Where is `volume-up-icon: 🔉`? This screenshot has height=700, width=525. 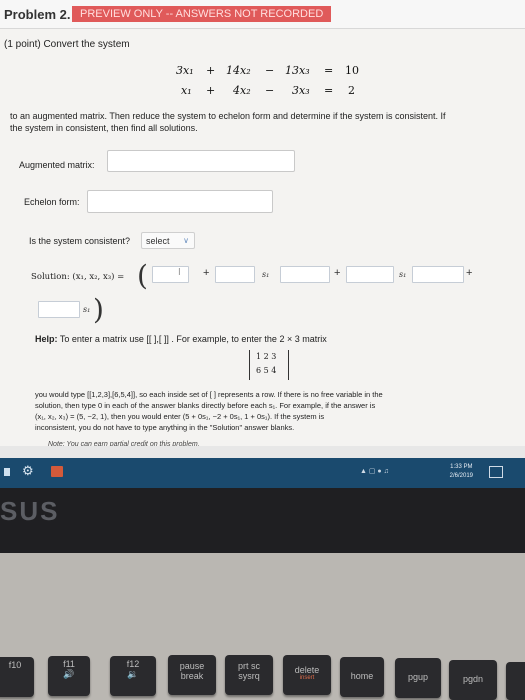
volume-up-icon: 🔉 is located at coordinates (133, 674).